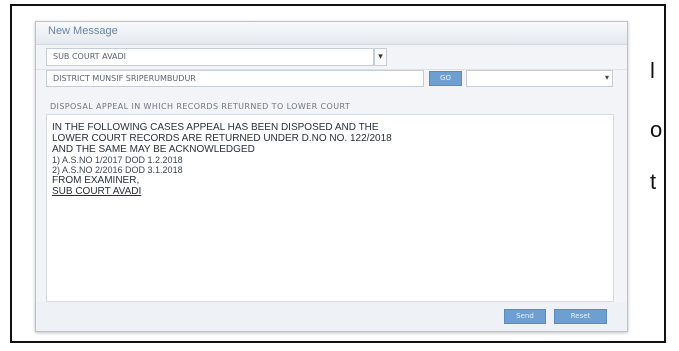  I want to click on dialog-title-bar: New Message, so click(331, 33).